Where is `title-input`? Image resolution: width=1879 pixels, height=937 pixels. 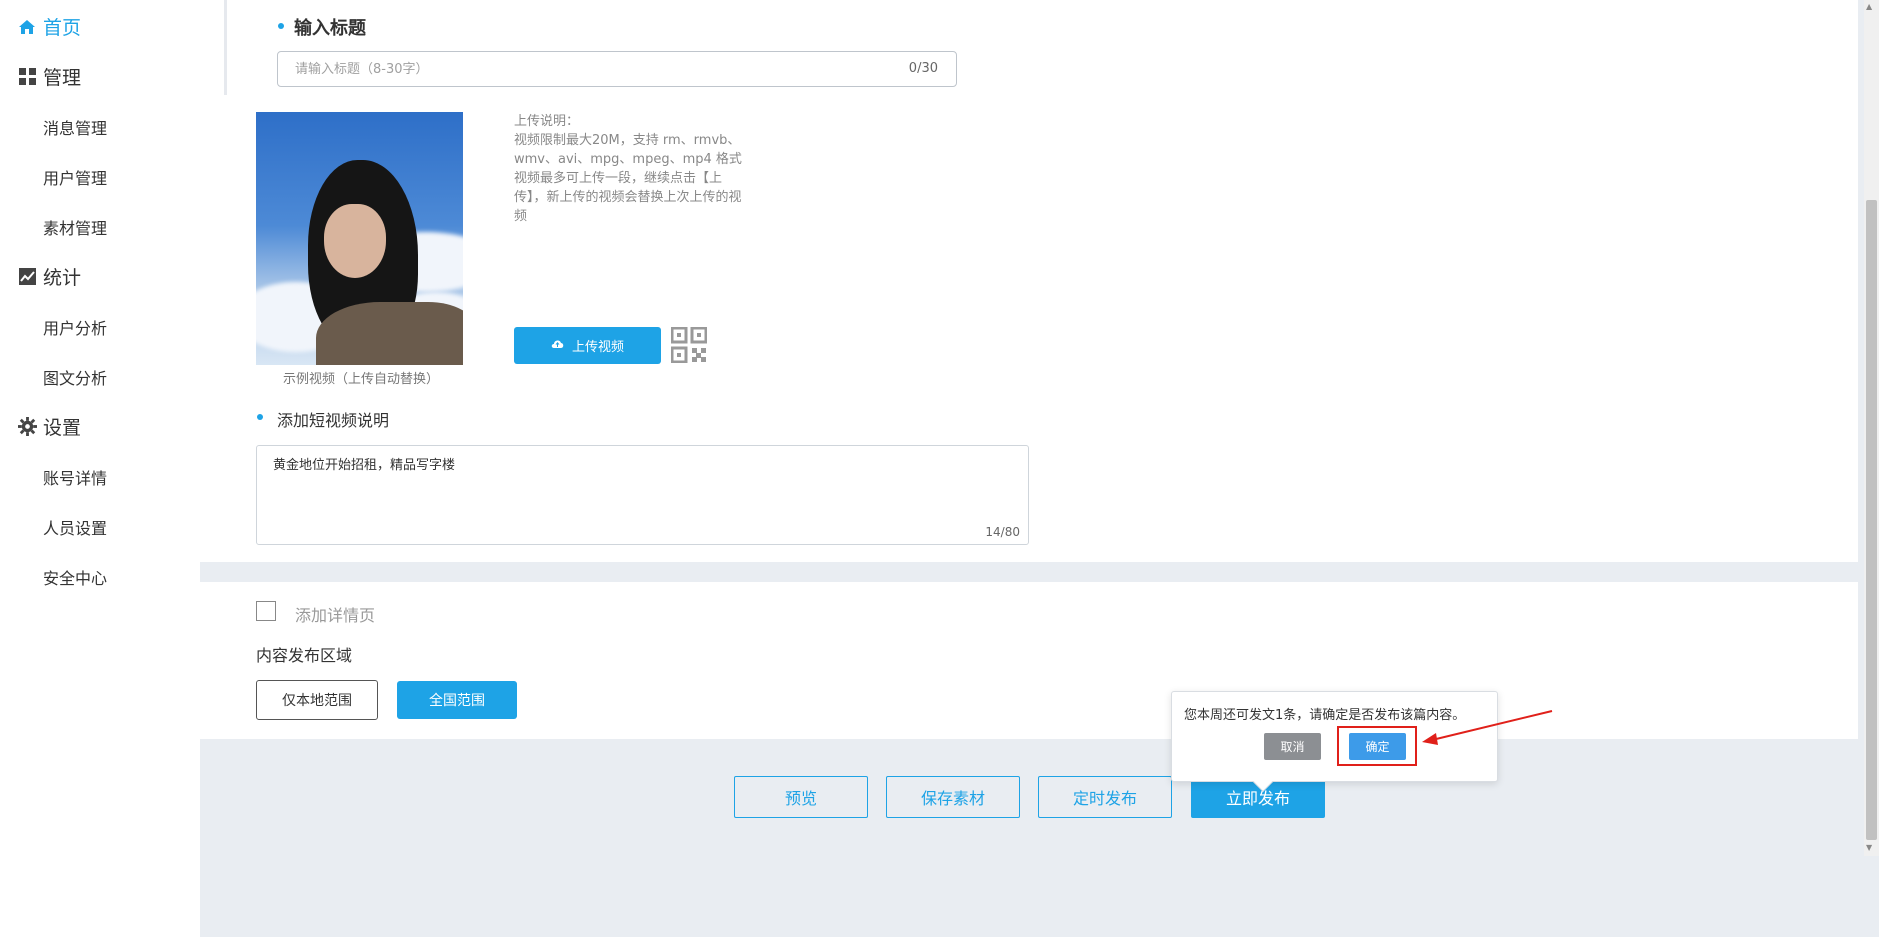 title-input is located at coordinates (575, 69).